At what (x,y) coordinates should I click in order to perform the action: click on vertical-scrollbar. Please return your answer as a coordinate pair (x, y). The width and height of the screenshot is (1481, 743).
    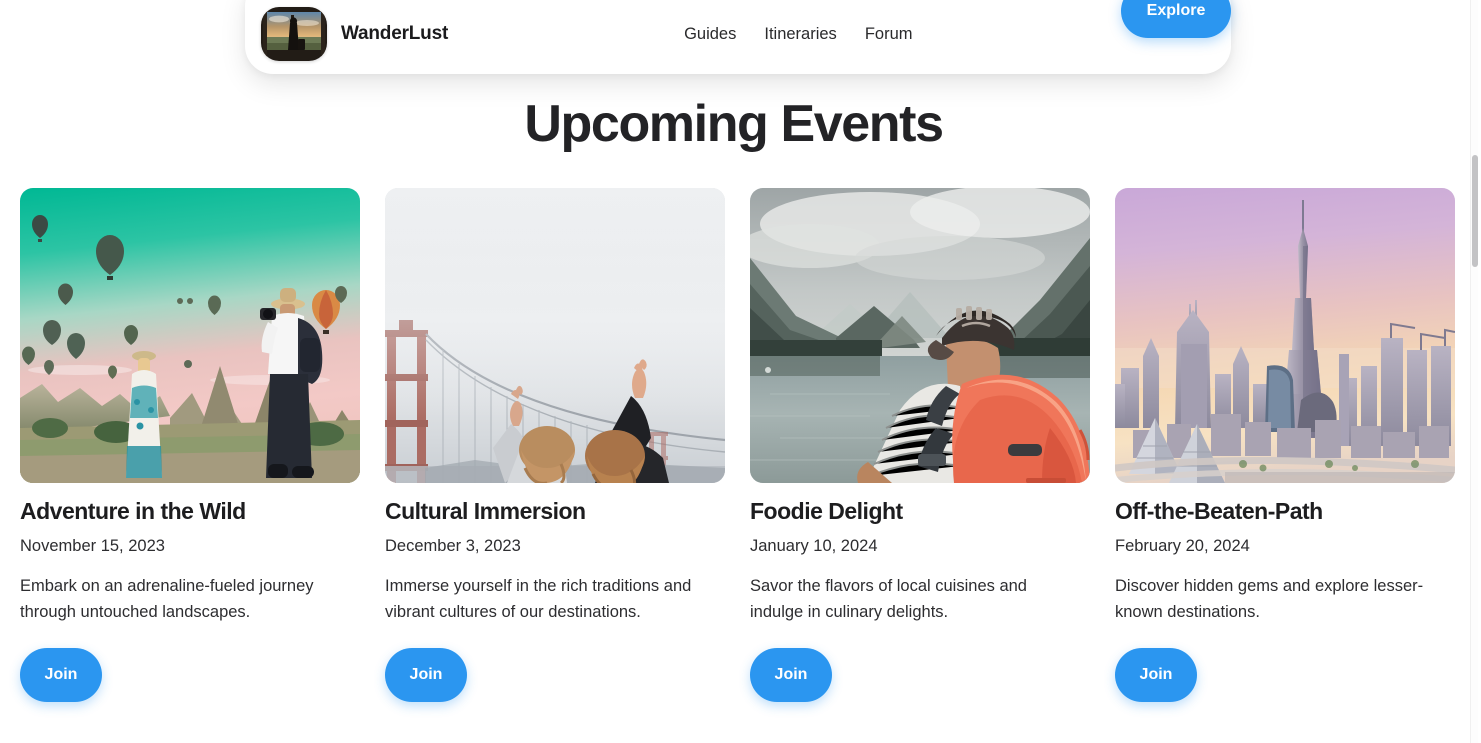
    Looking at the image, I should click on (1474, 371).